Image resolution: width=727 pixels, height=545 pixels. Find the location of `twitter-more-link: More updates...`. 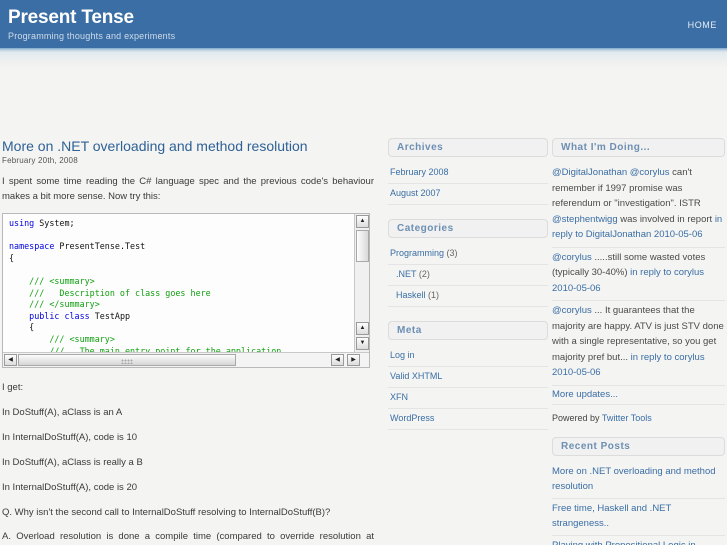

twitter-more-link: More updates... is located at coordinates (585, 394).